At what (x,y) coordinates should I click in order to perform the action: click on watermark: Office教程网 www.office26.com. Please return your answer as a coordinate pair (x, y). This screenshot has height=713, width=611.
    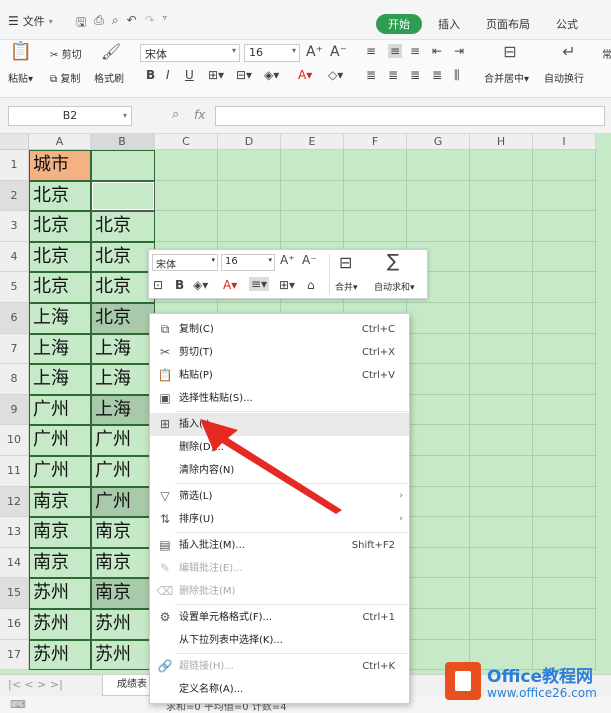
    Looking at the image, I should click on (528, 683).